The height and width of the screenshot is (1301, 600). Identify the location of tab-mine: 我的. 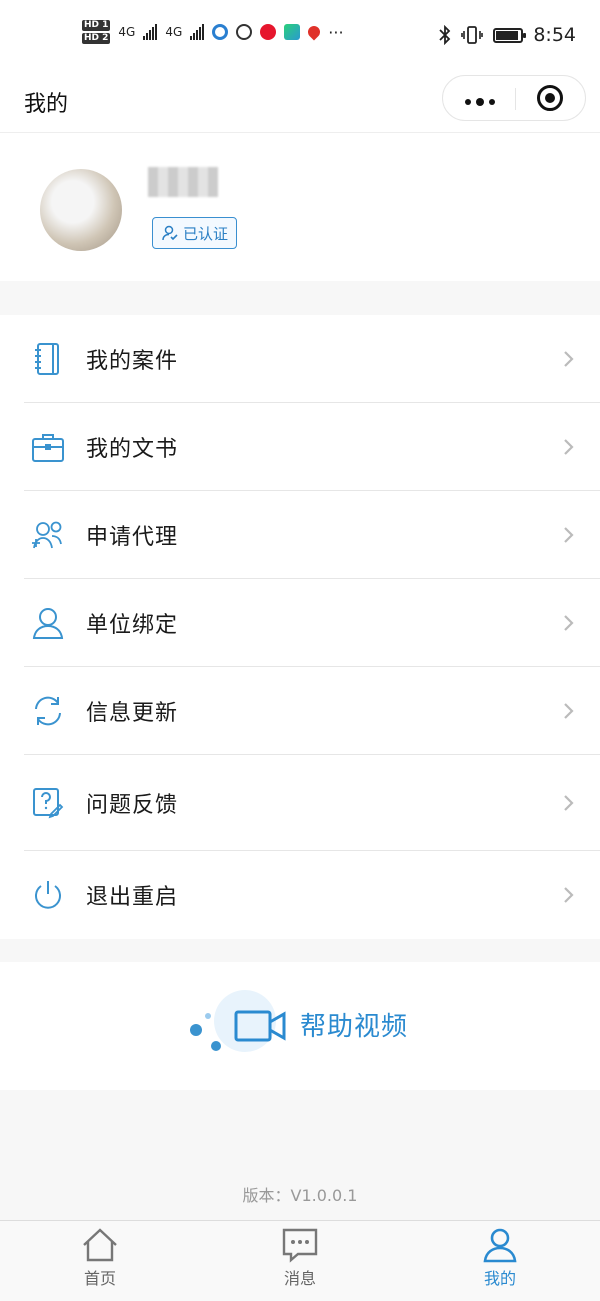
(500, 1262).